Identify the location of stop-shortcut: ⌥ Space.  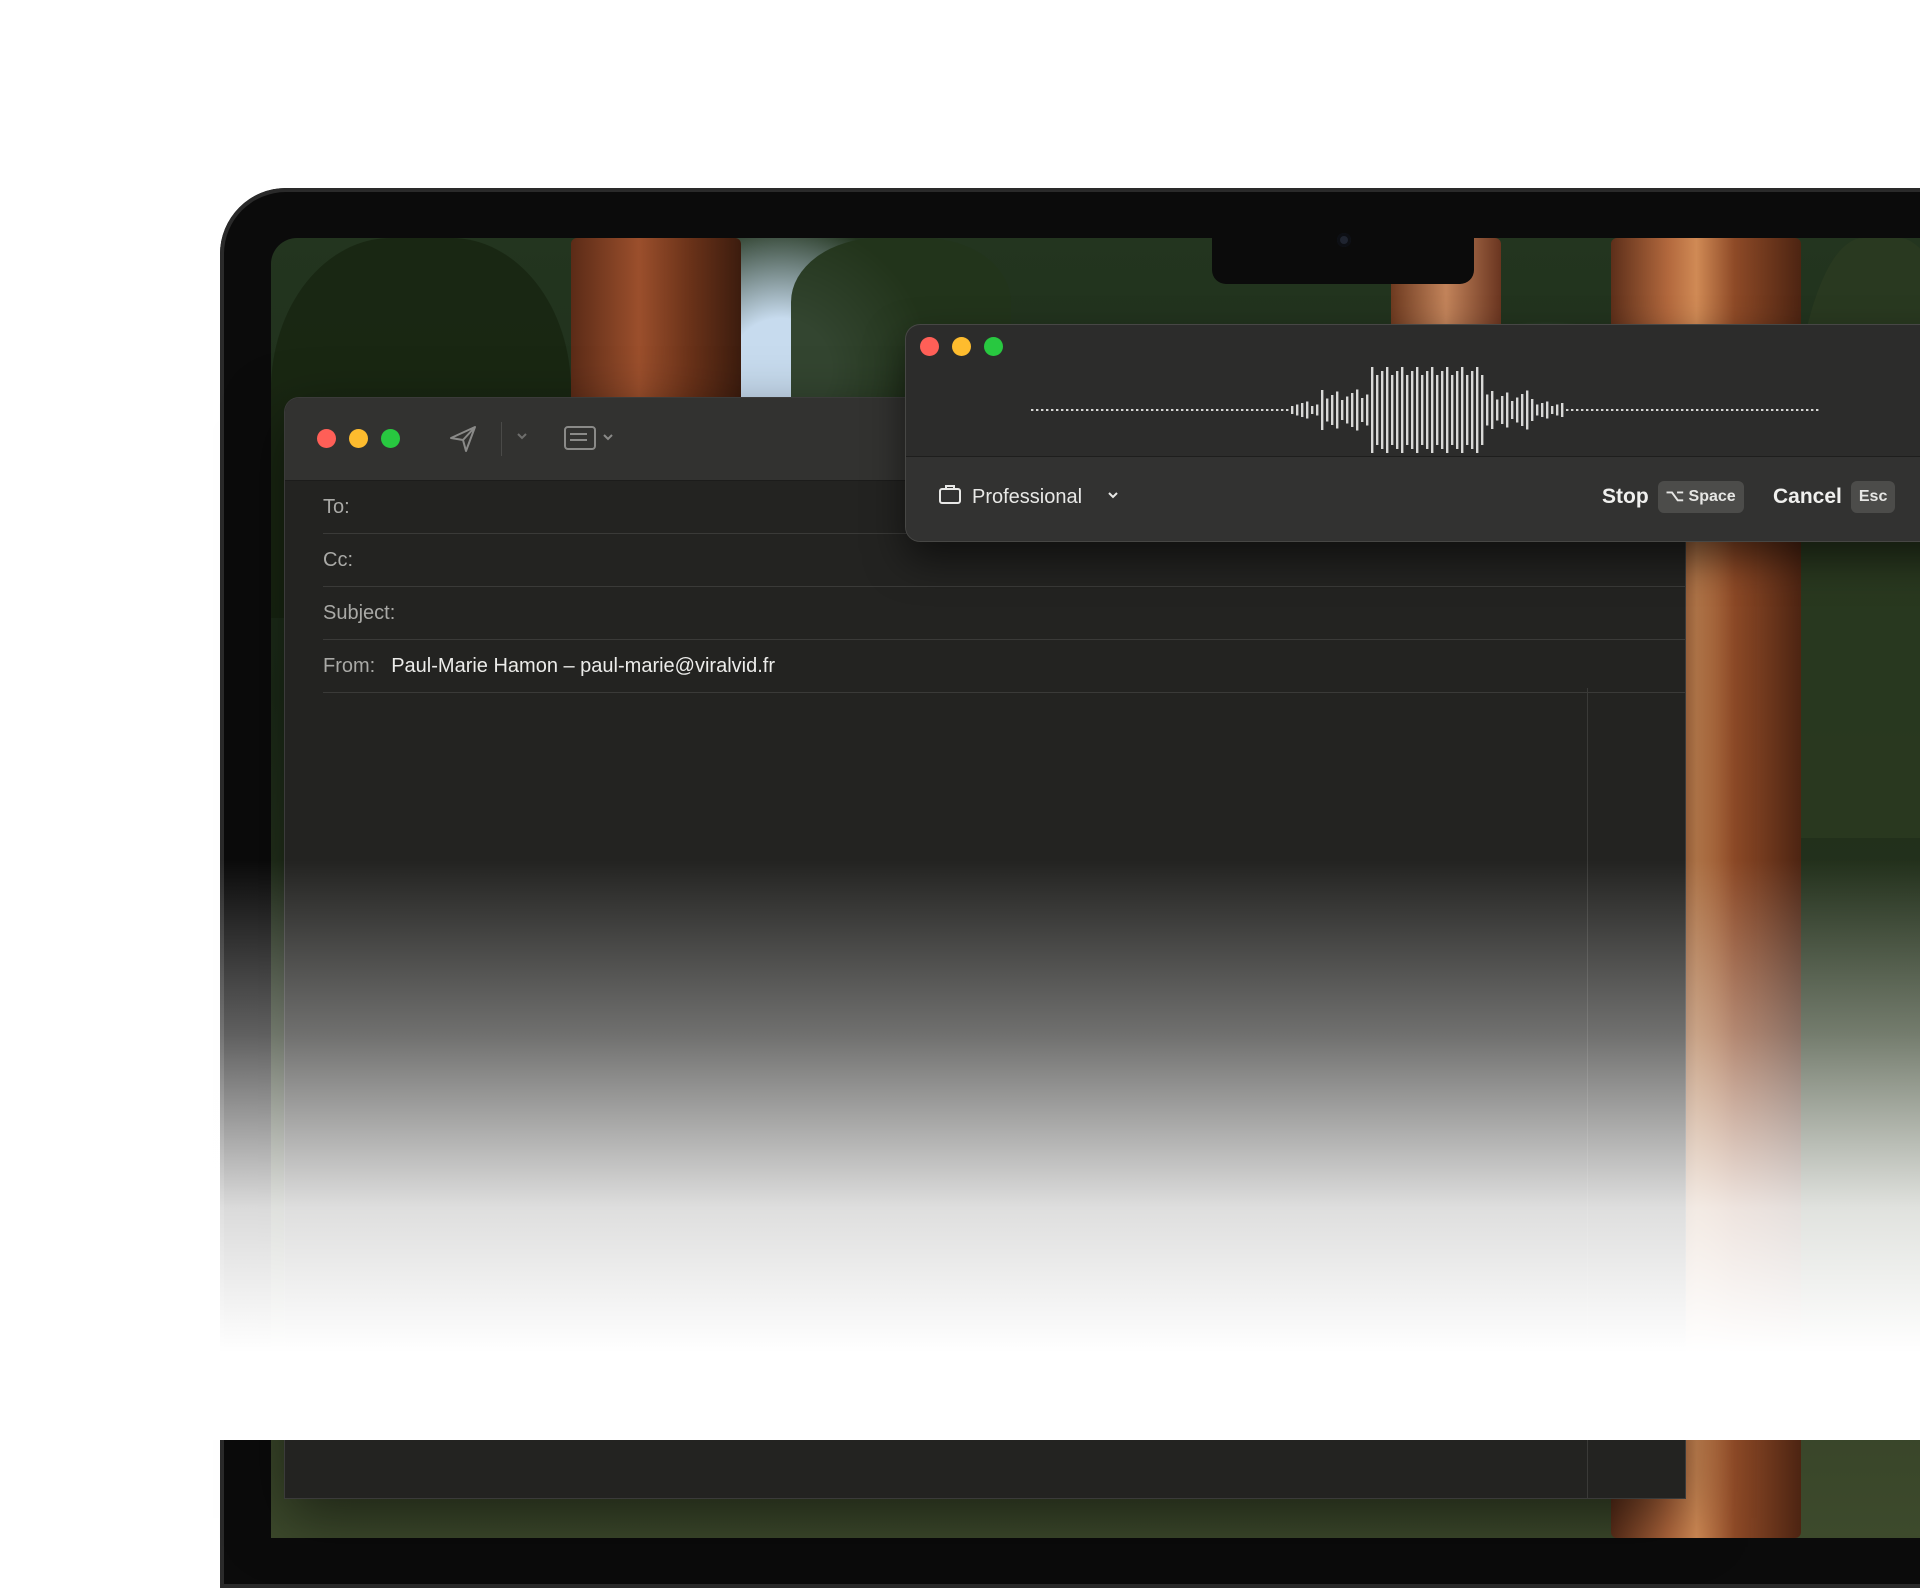
(1700, 497).